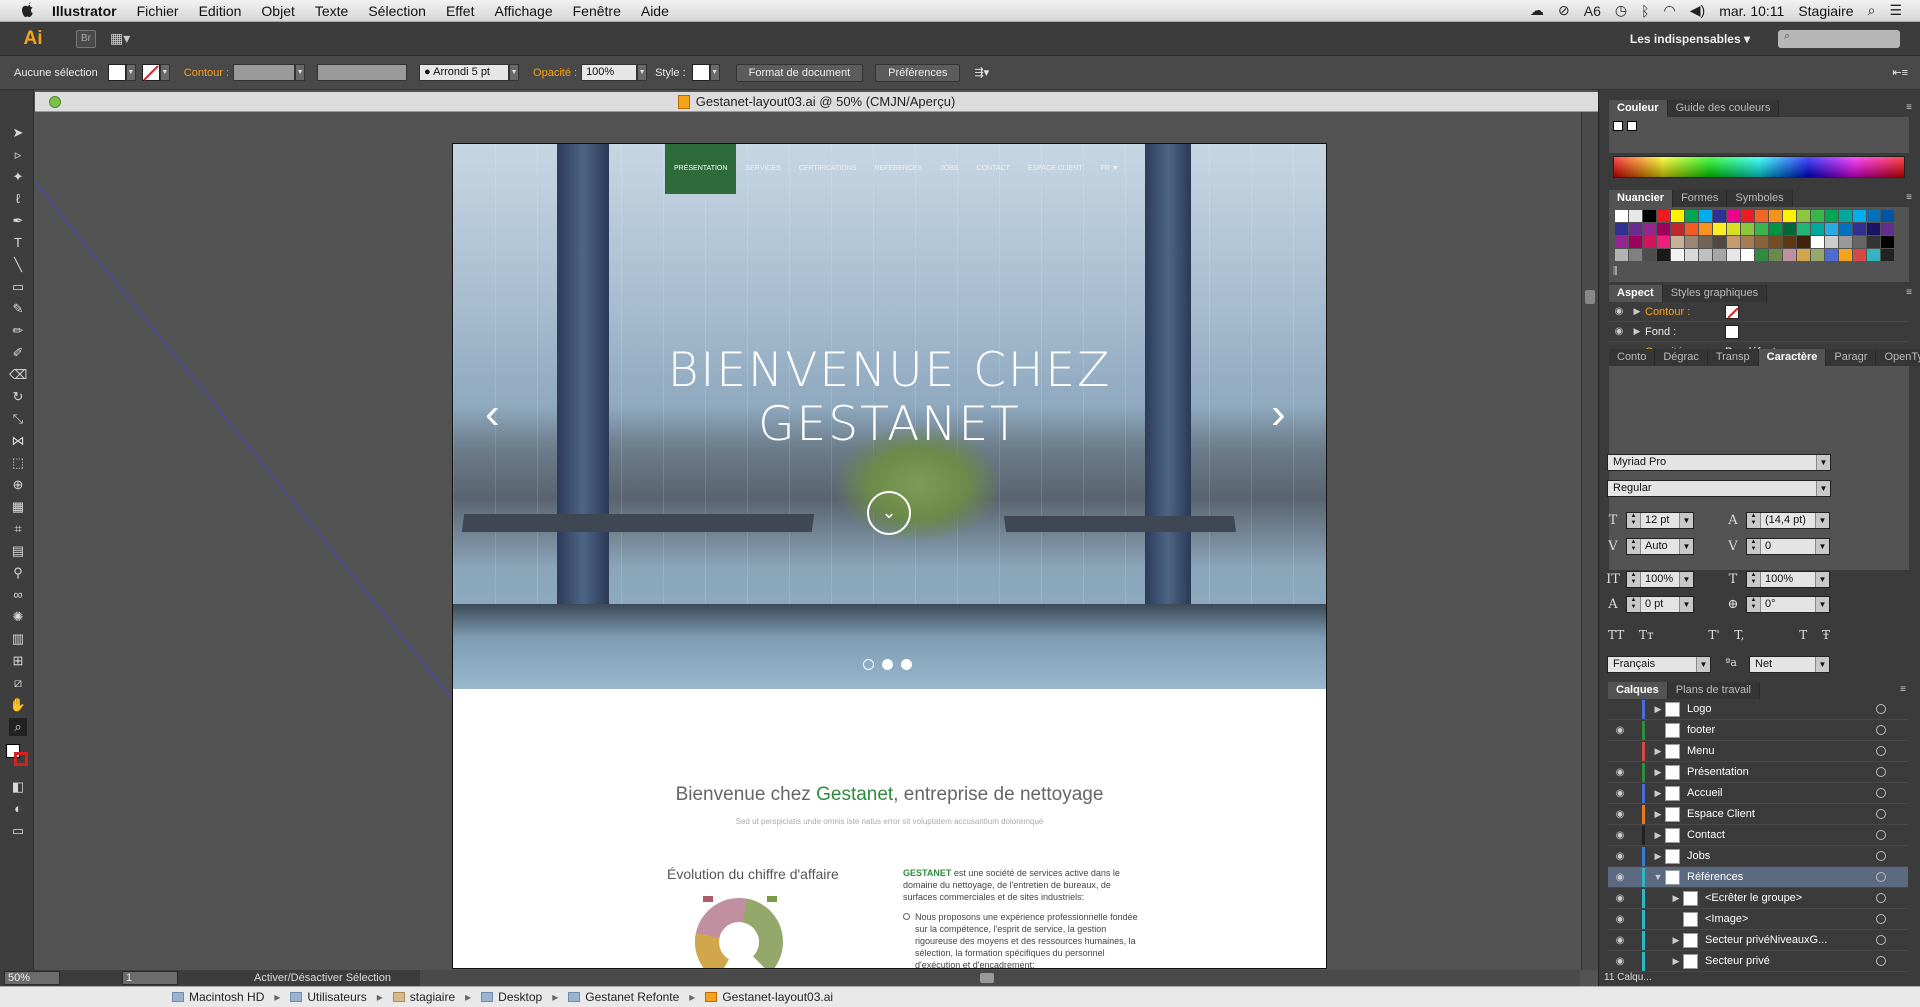 The height and width of the screenshot is (1007, 1920). Describe the element at coordinates (887, 664) in the screenshot. I see `carousel-dot-active` at that location.